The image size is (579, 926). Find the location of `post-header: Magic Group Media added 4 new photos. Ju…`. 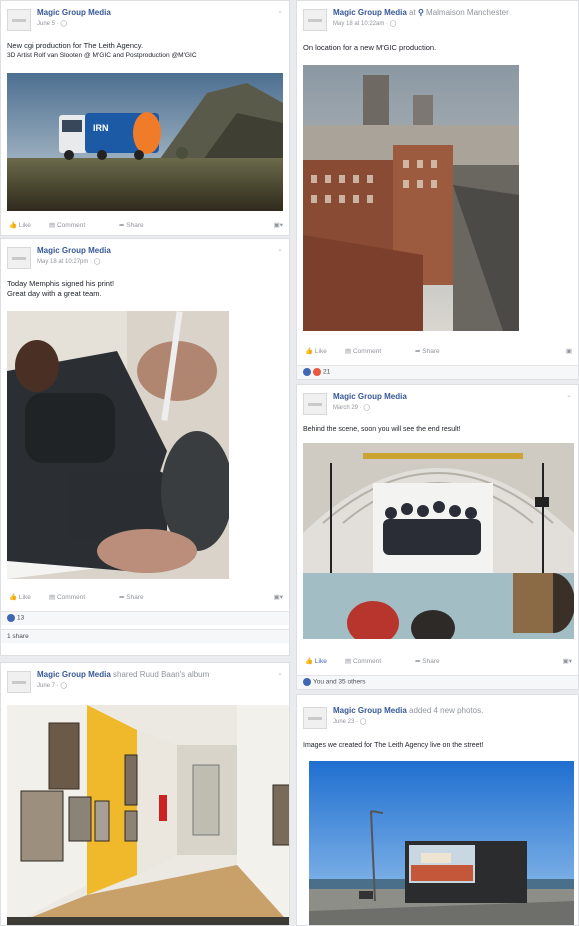

post-header: Magic Group Media added 4 new photos. Ju… is located at coordinates (437, 718).